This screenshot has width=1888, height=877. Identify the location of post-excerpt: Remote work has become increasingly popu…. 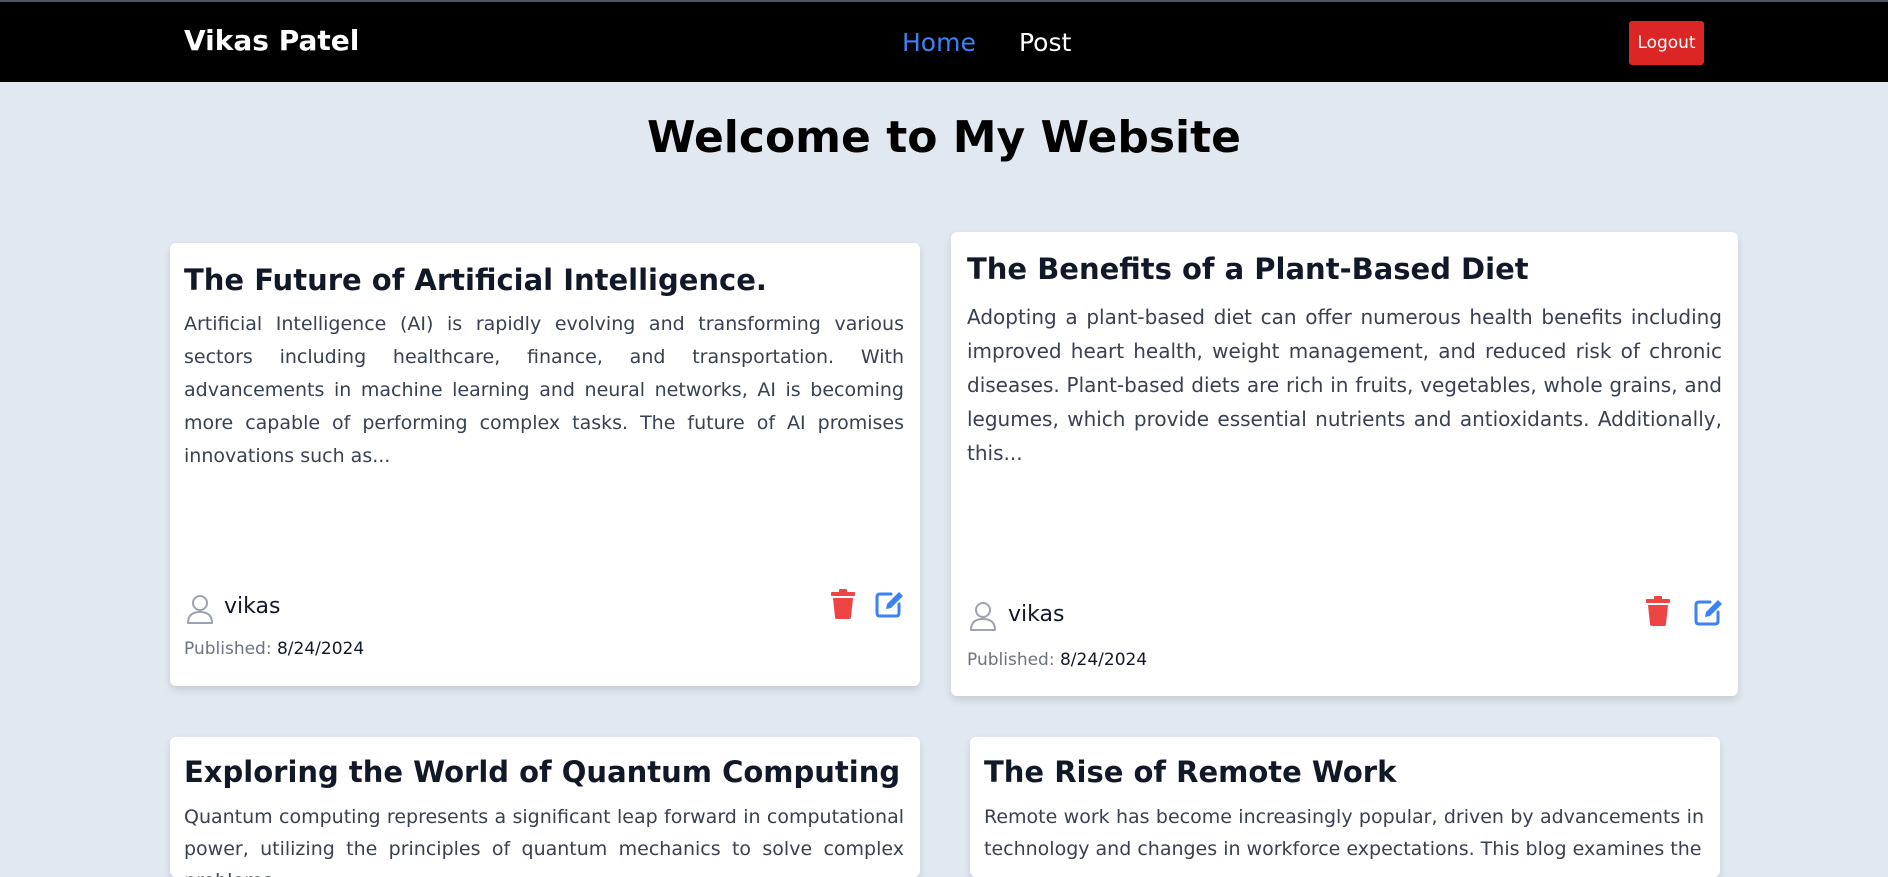
(1344, 833).